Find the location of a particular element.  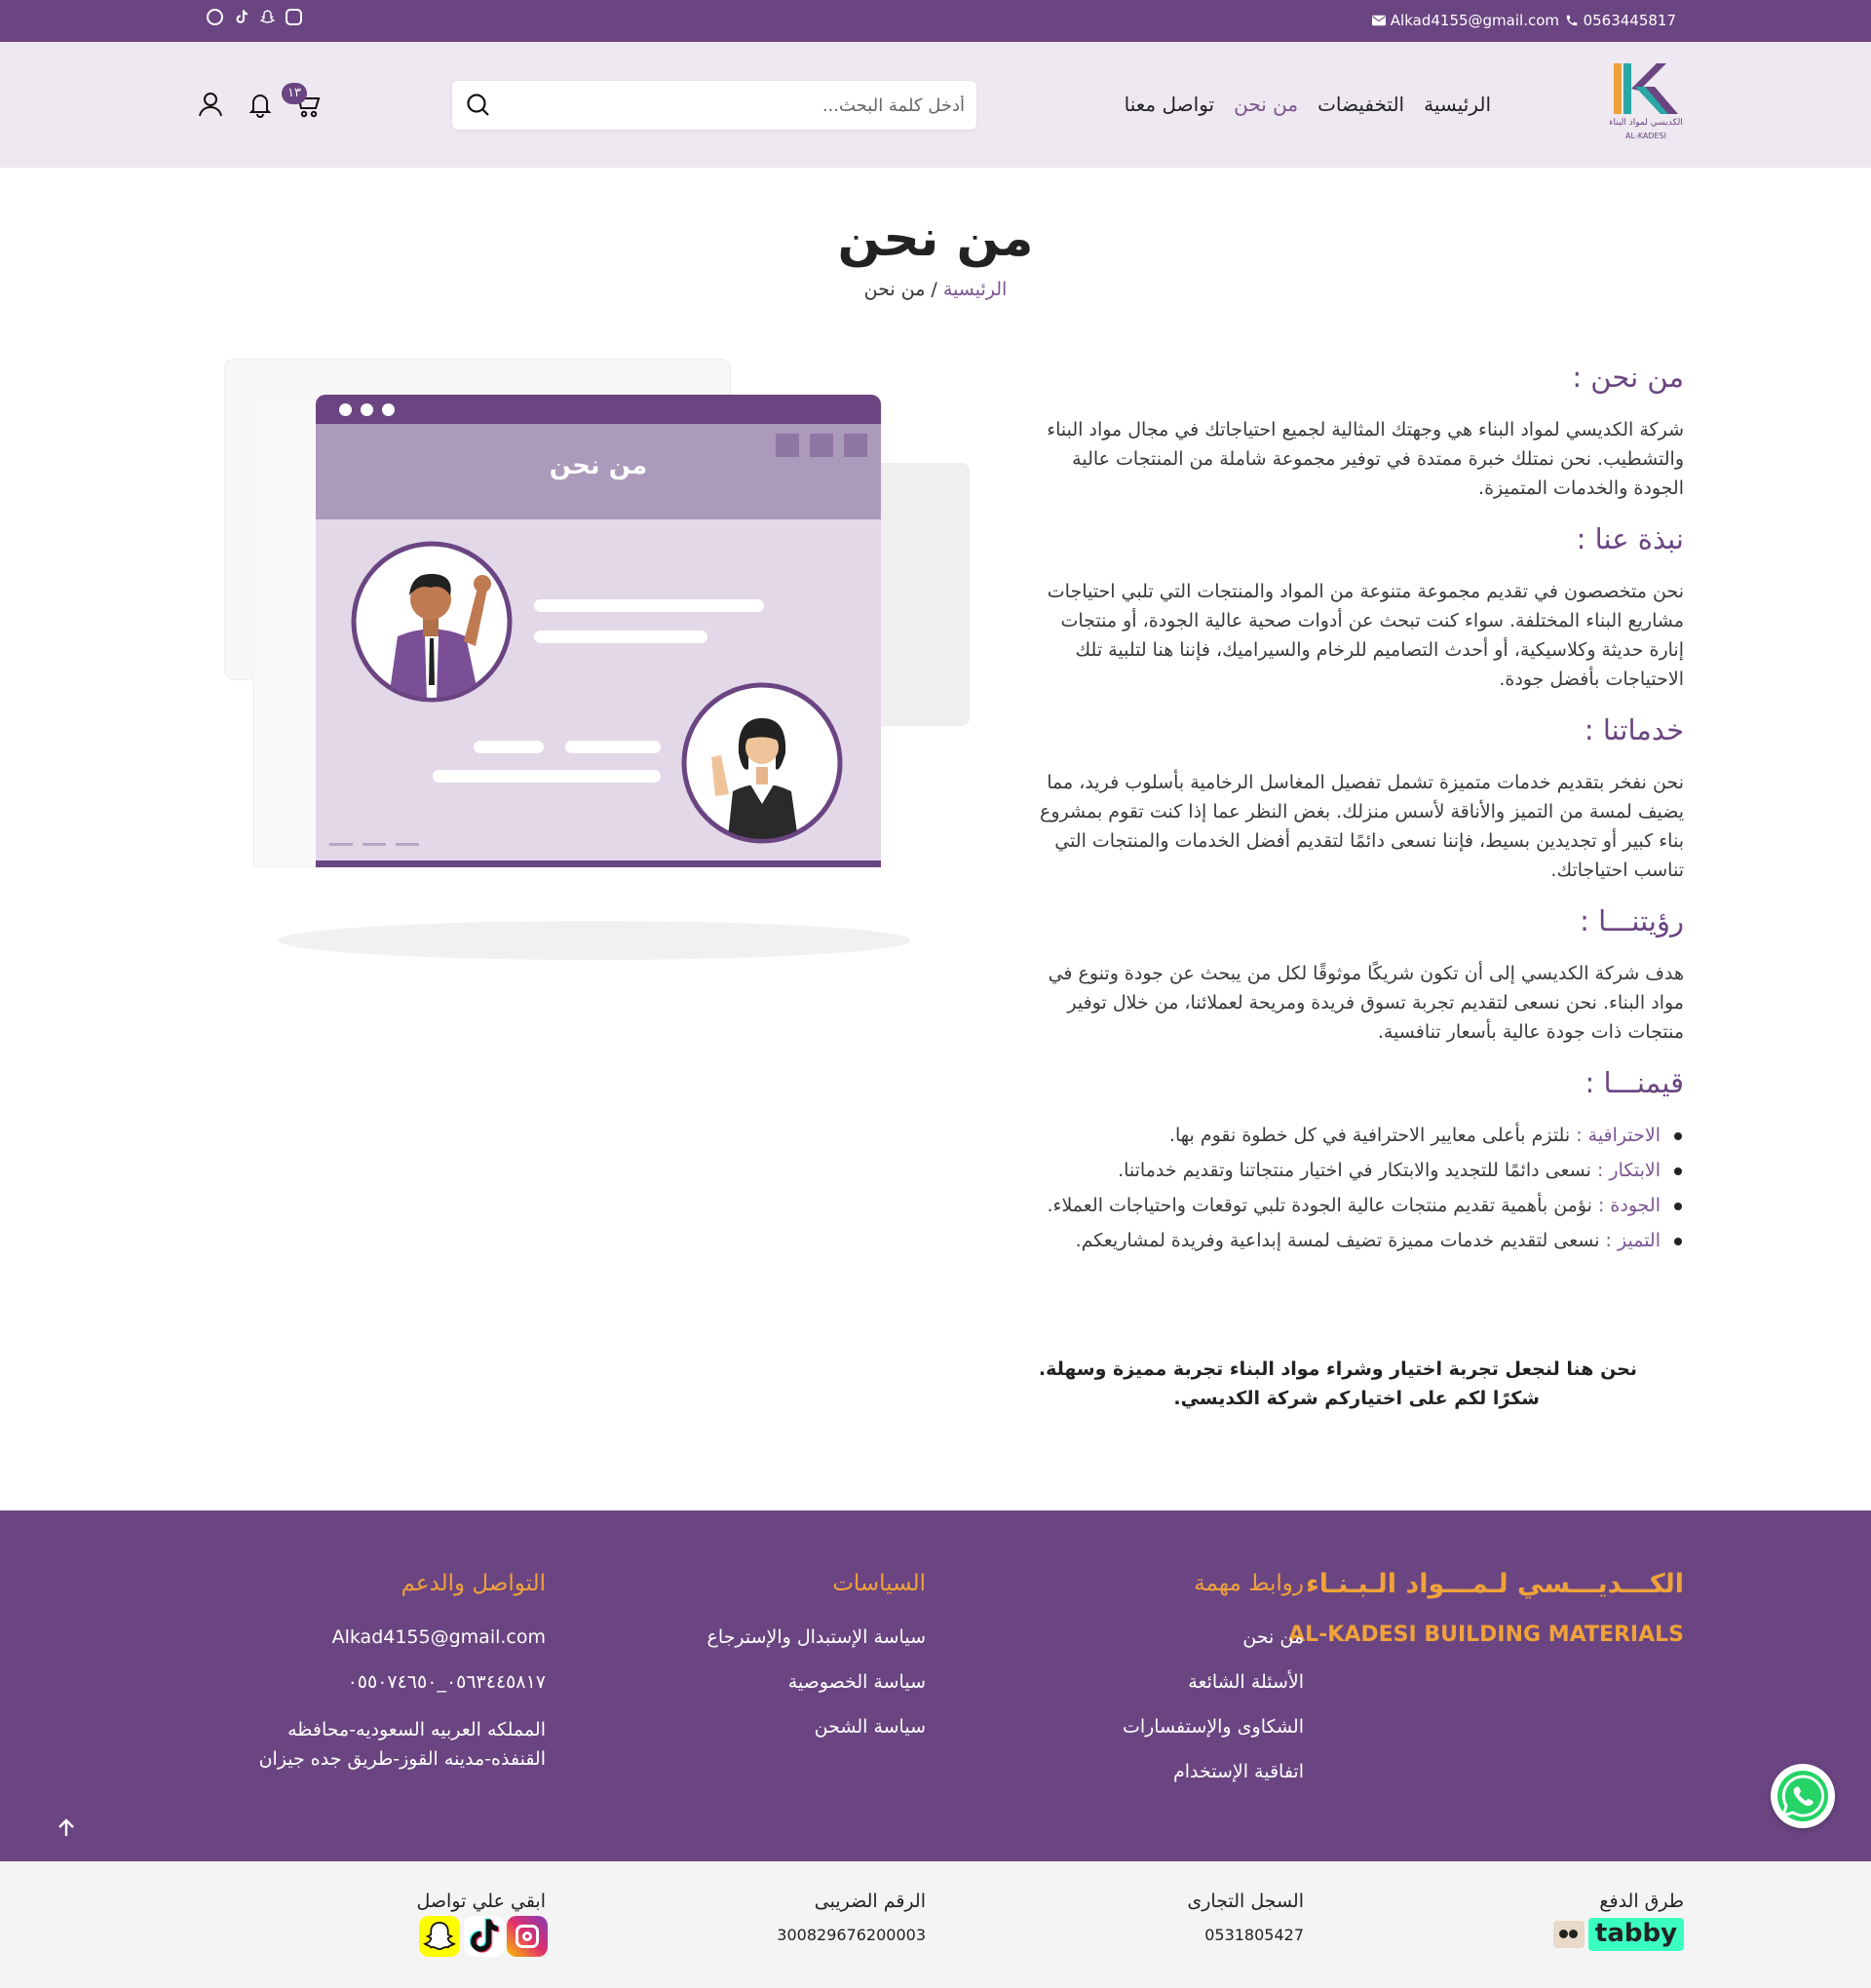

values-heading: قيمنـــا : is located at coordinates (1634, 1082).